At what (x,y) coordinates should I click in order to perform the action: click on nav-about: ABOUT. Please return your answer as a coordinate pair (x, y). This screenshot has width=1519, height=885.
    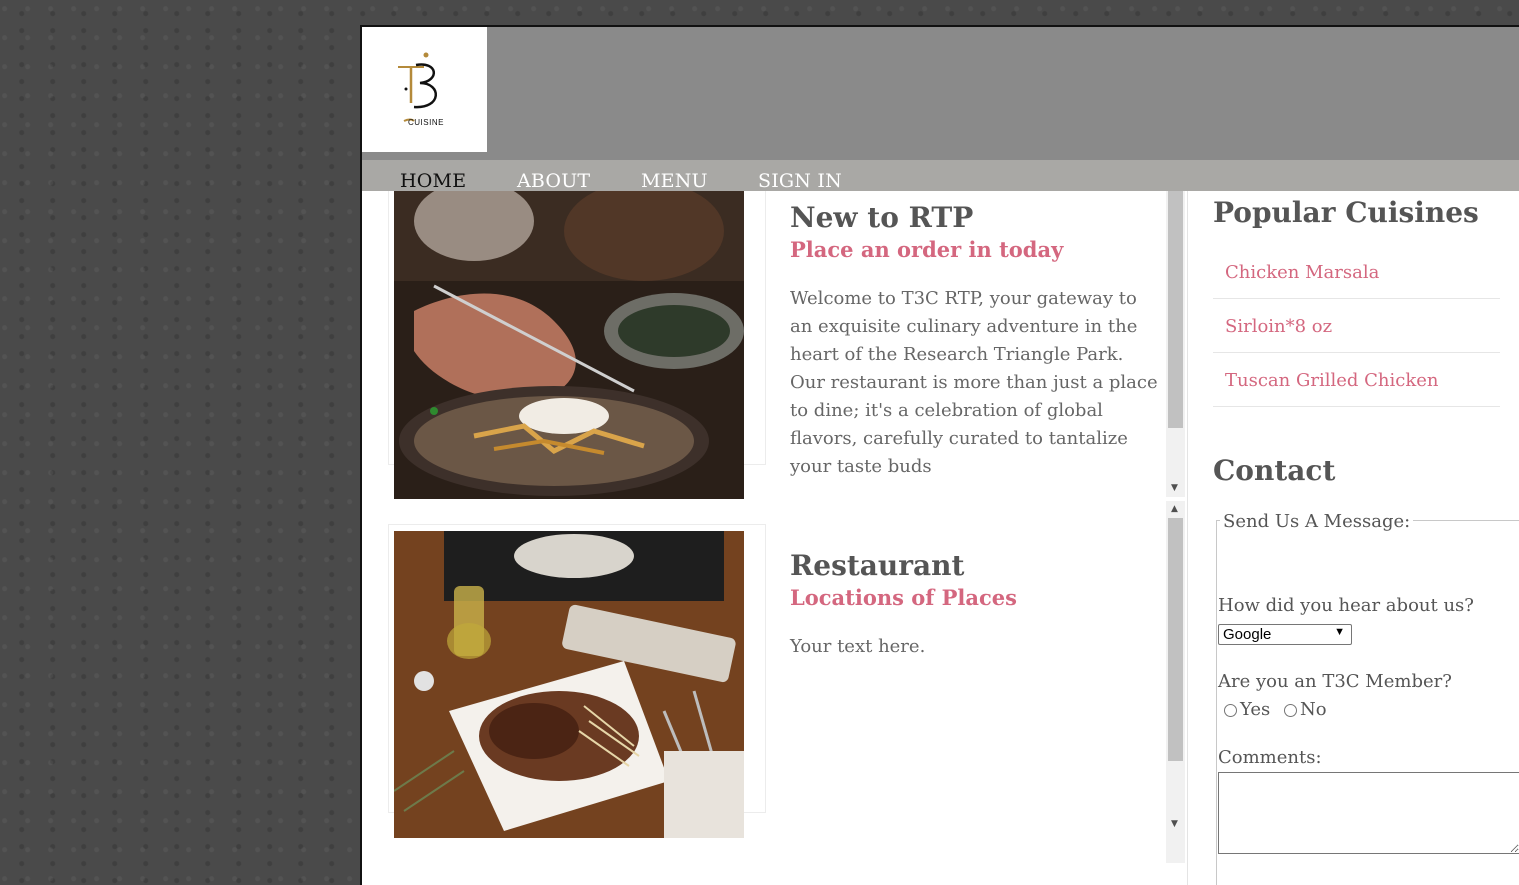
    Looking at the image, I should click on (553, 181).